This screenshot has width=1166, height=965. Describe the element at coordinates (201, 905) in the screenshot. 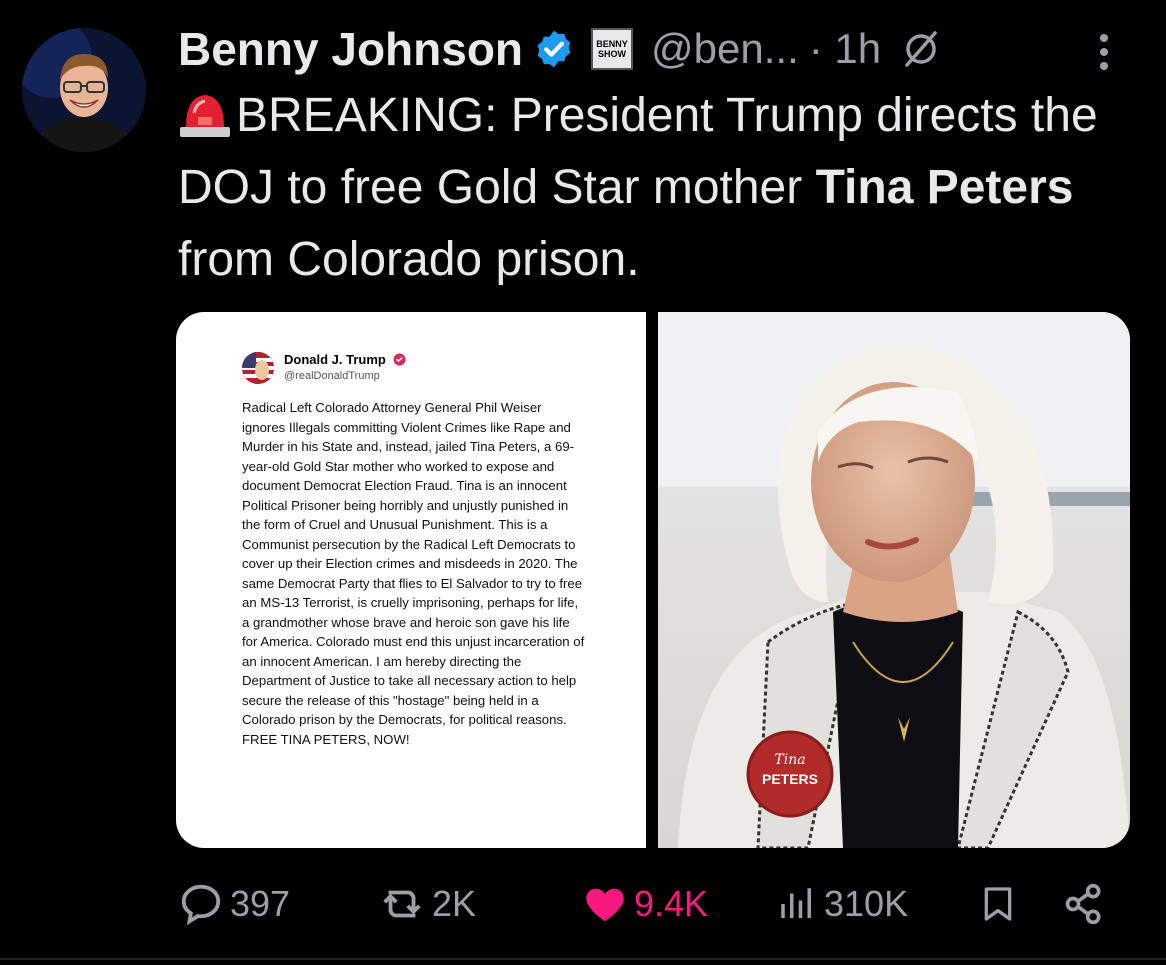

I see `reply-icon` at that location.